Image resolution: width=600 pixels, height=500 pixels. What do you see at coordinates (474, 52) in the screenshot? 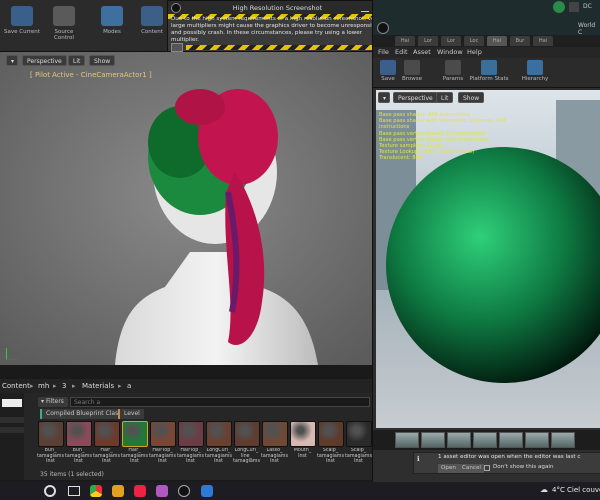
I see `menu-help: Help` at bounding box center [474, 52].